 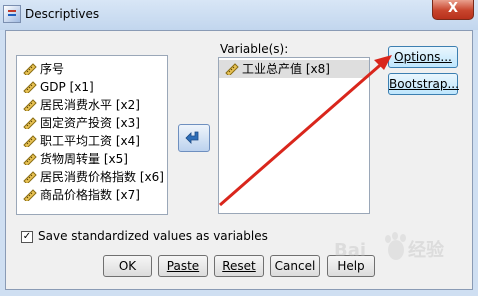 I want to click on title-bar: Descriptives X, so click(x=239, y=15).